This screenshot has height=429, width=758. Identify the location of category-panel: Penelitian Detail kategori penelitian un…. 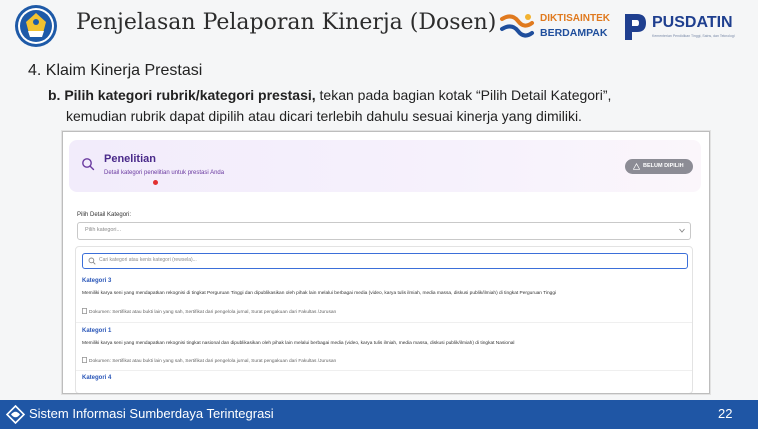
(385, 166).